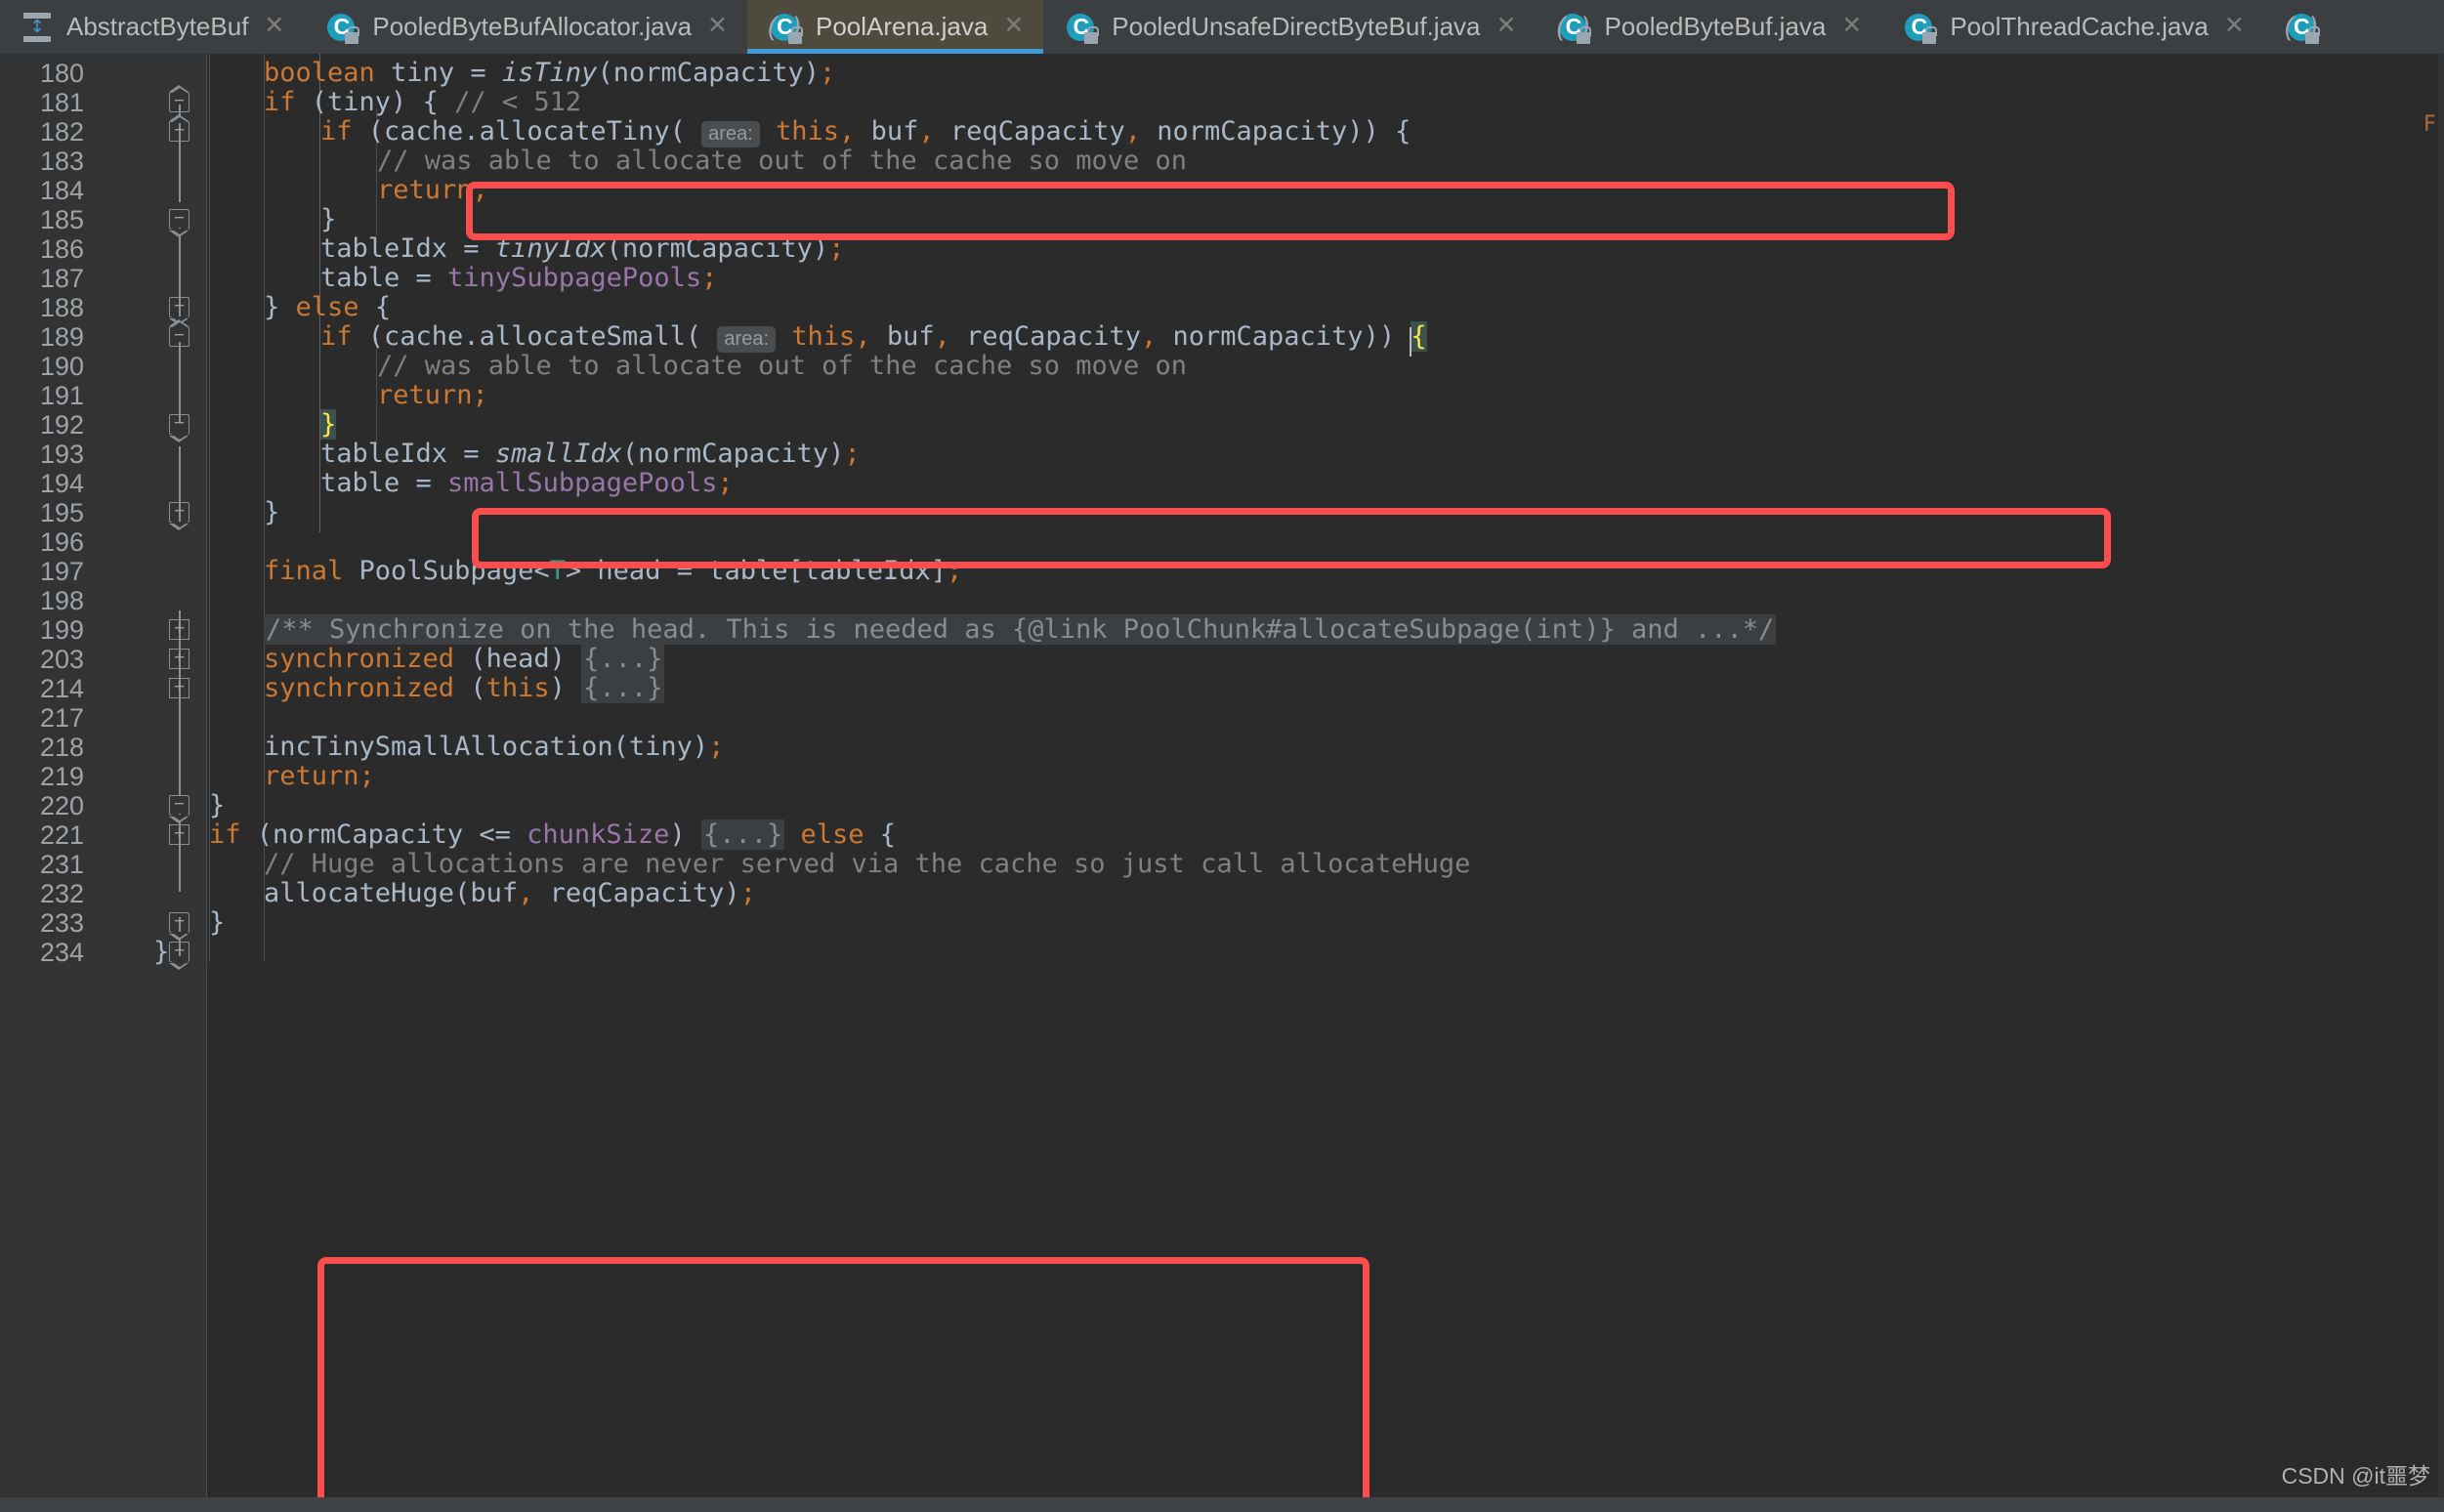 This screenshot has width=2444, height=1512. I want to click on line-number: 221, so click(61, 835).